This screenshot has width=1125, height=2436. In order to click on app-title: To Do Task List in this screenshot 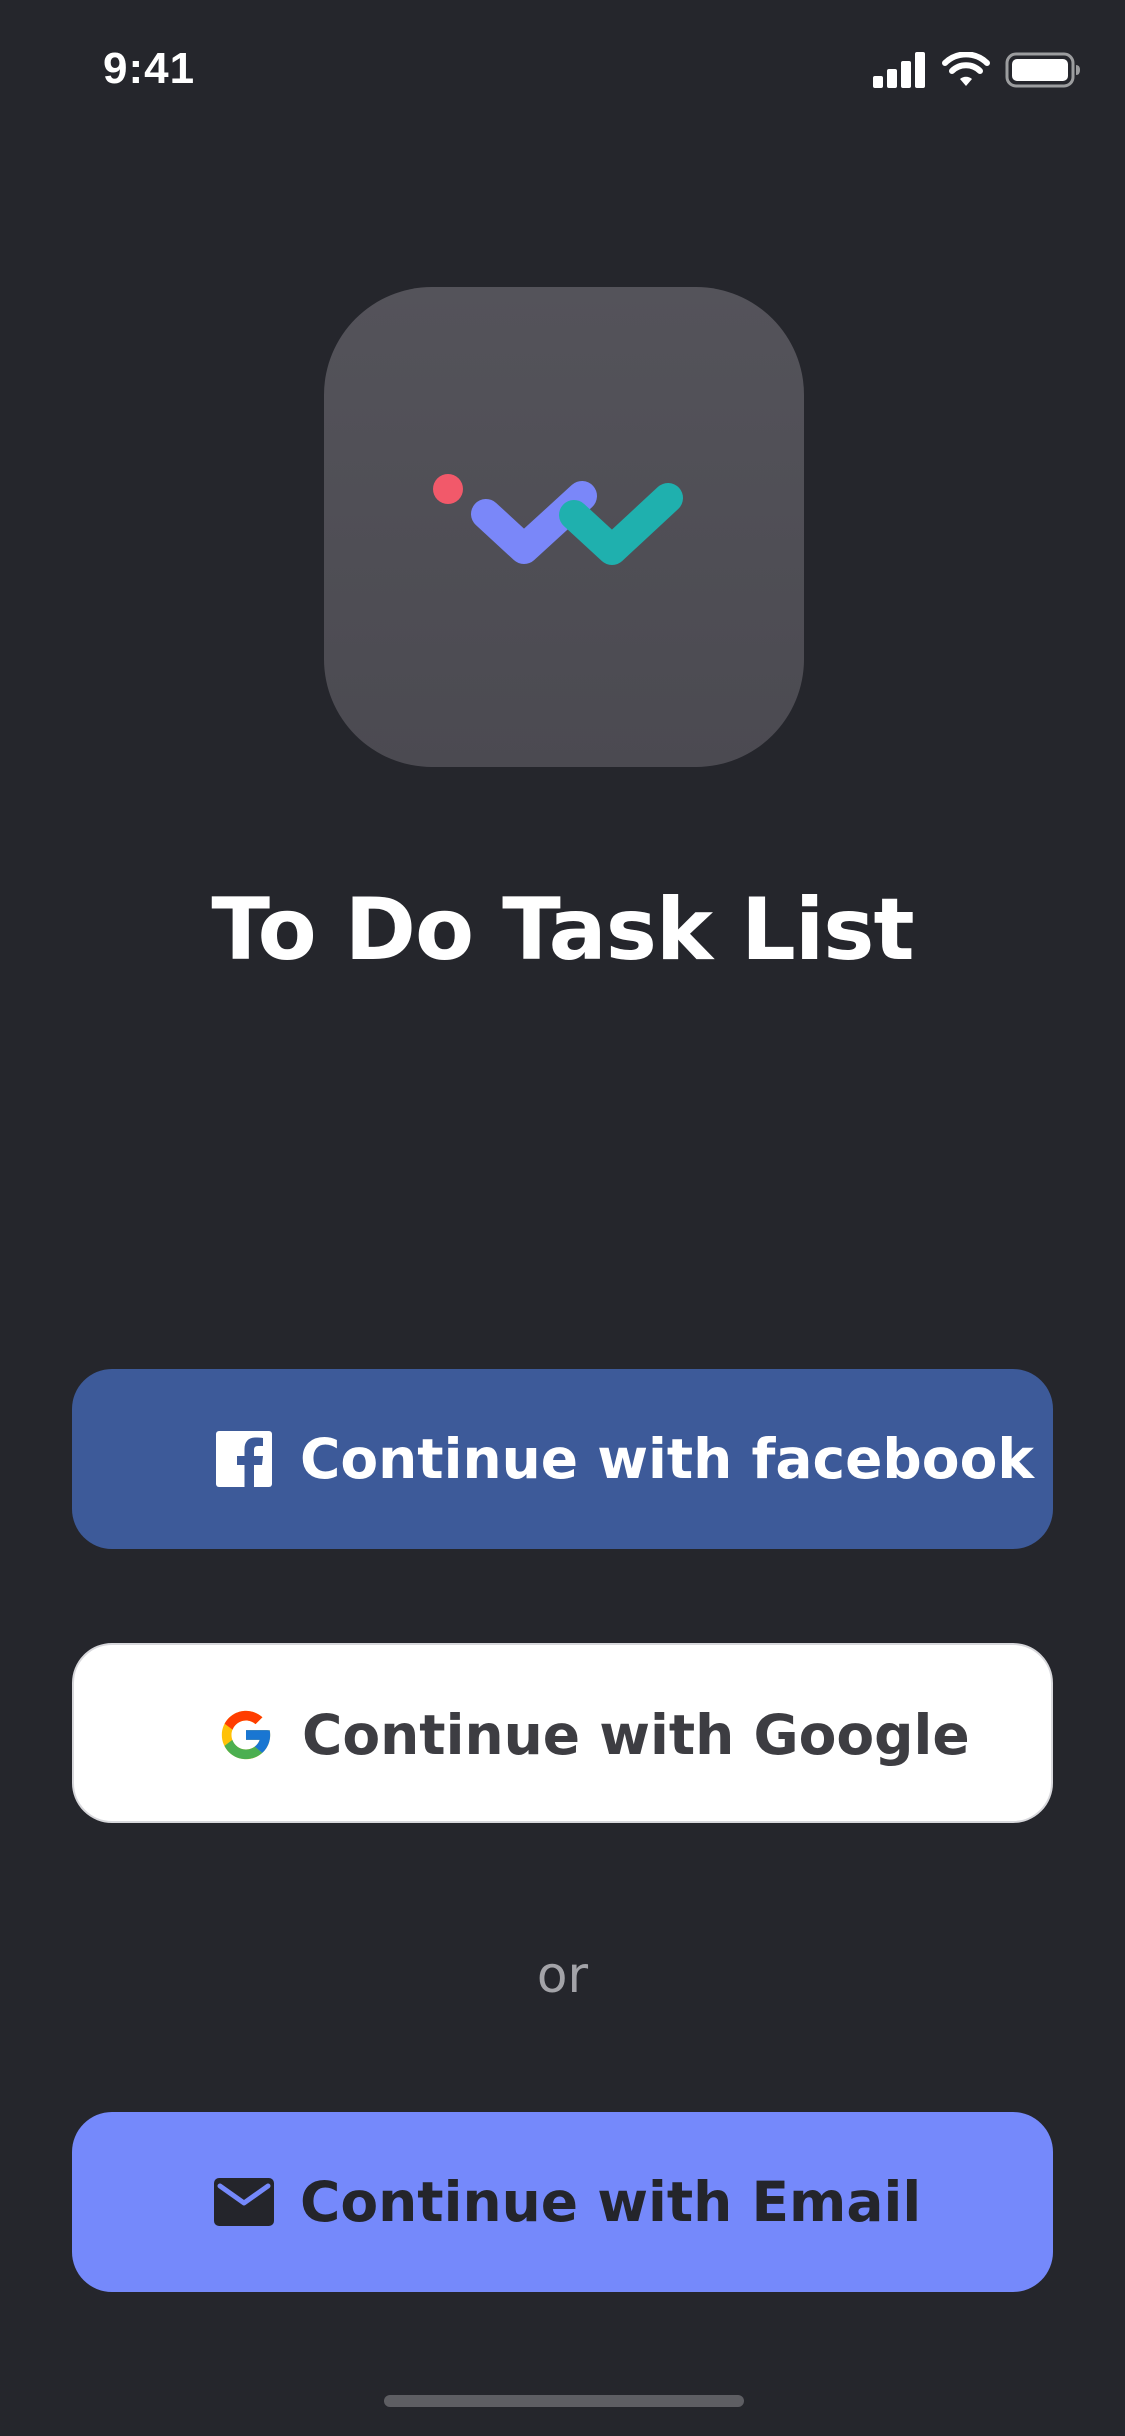, I will do `click(562, 930)`.